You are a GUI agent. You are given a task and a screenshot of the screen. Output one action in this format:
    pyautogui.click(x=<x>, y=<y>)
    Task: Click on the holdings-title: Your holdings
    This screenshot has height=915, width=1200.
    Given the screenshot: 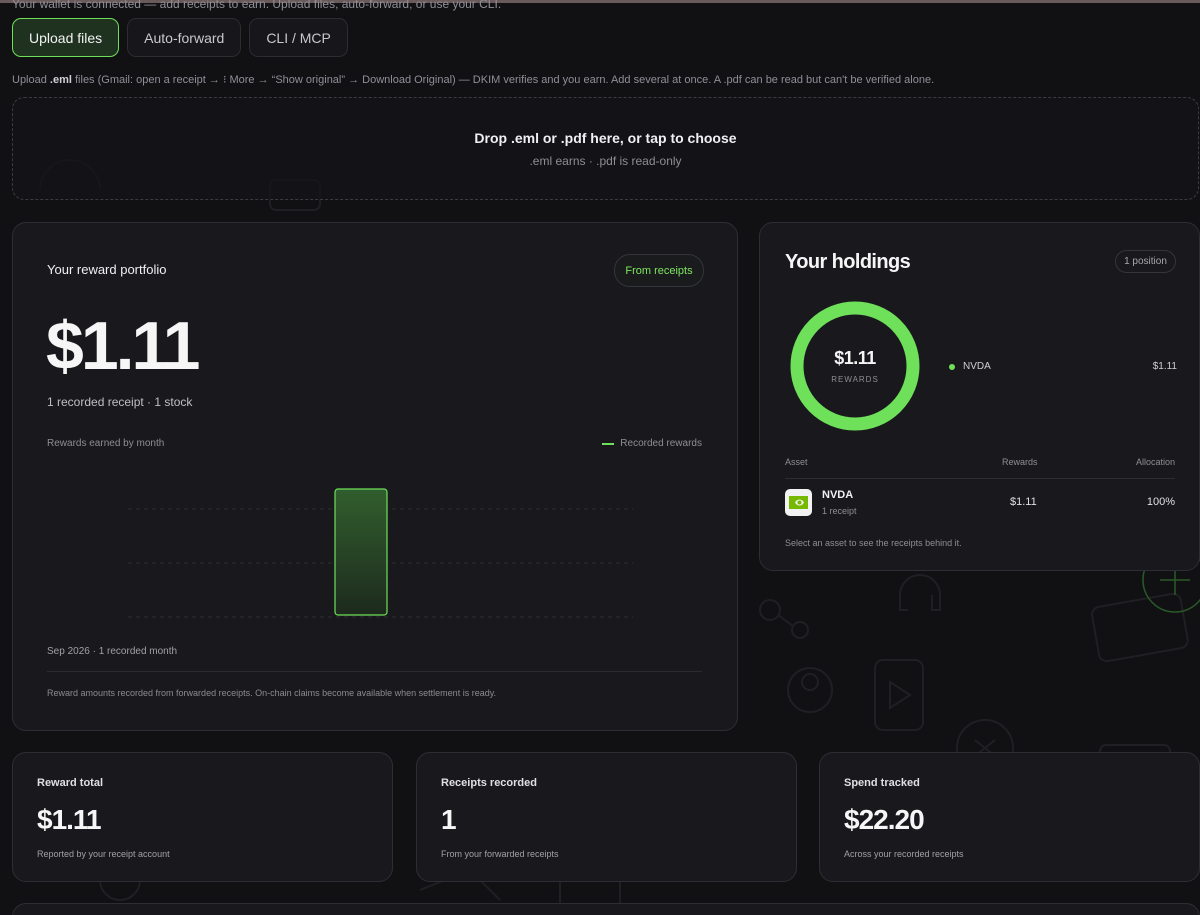 What is the action you would take?
    pyautogui.click(x=848, y=262)
    